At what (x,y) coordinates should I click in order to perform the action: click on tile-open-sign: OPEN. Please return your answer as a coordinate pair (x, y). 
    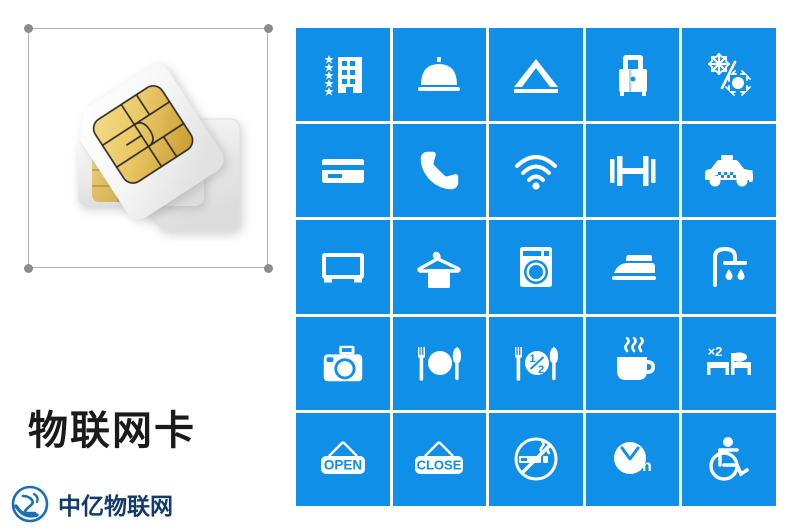
    Looking at the image, I should click on (343, 459).